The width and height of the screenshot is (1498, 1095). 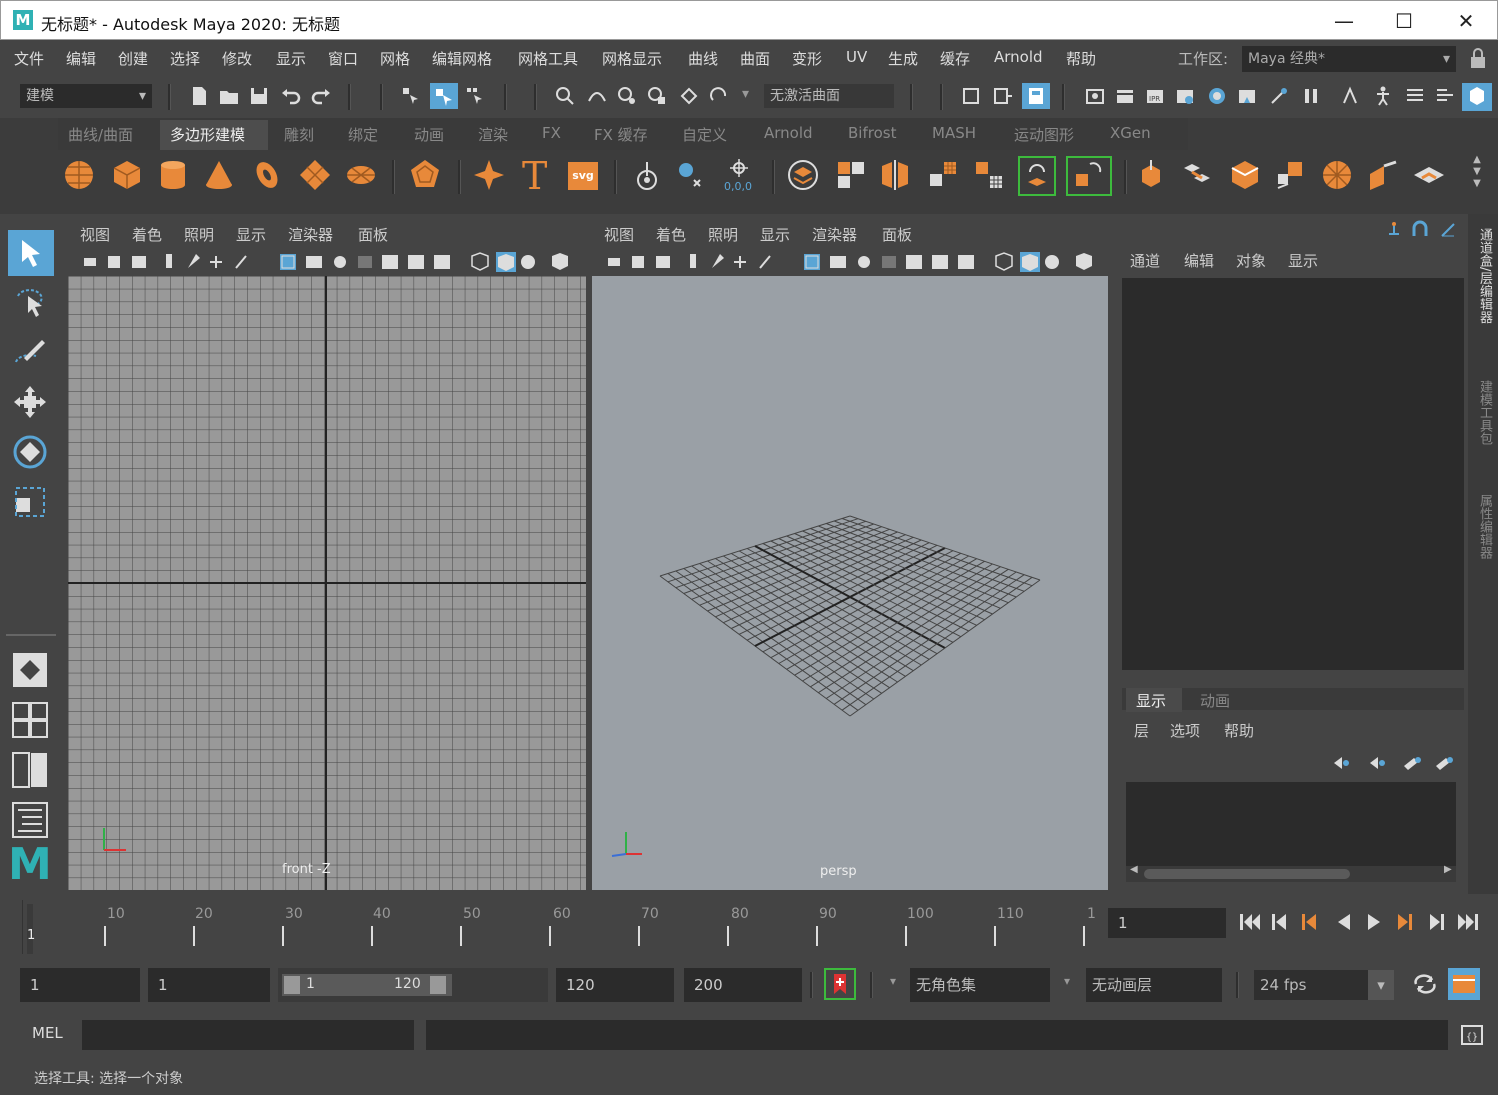 I want to click on menu-edit: 编辑, so click(x=81, y=58).